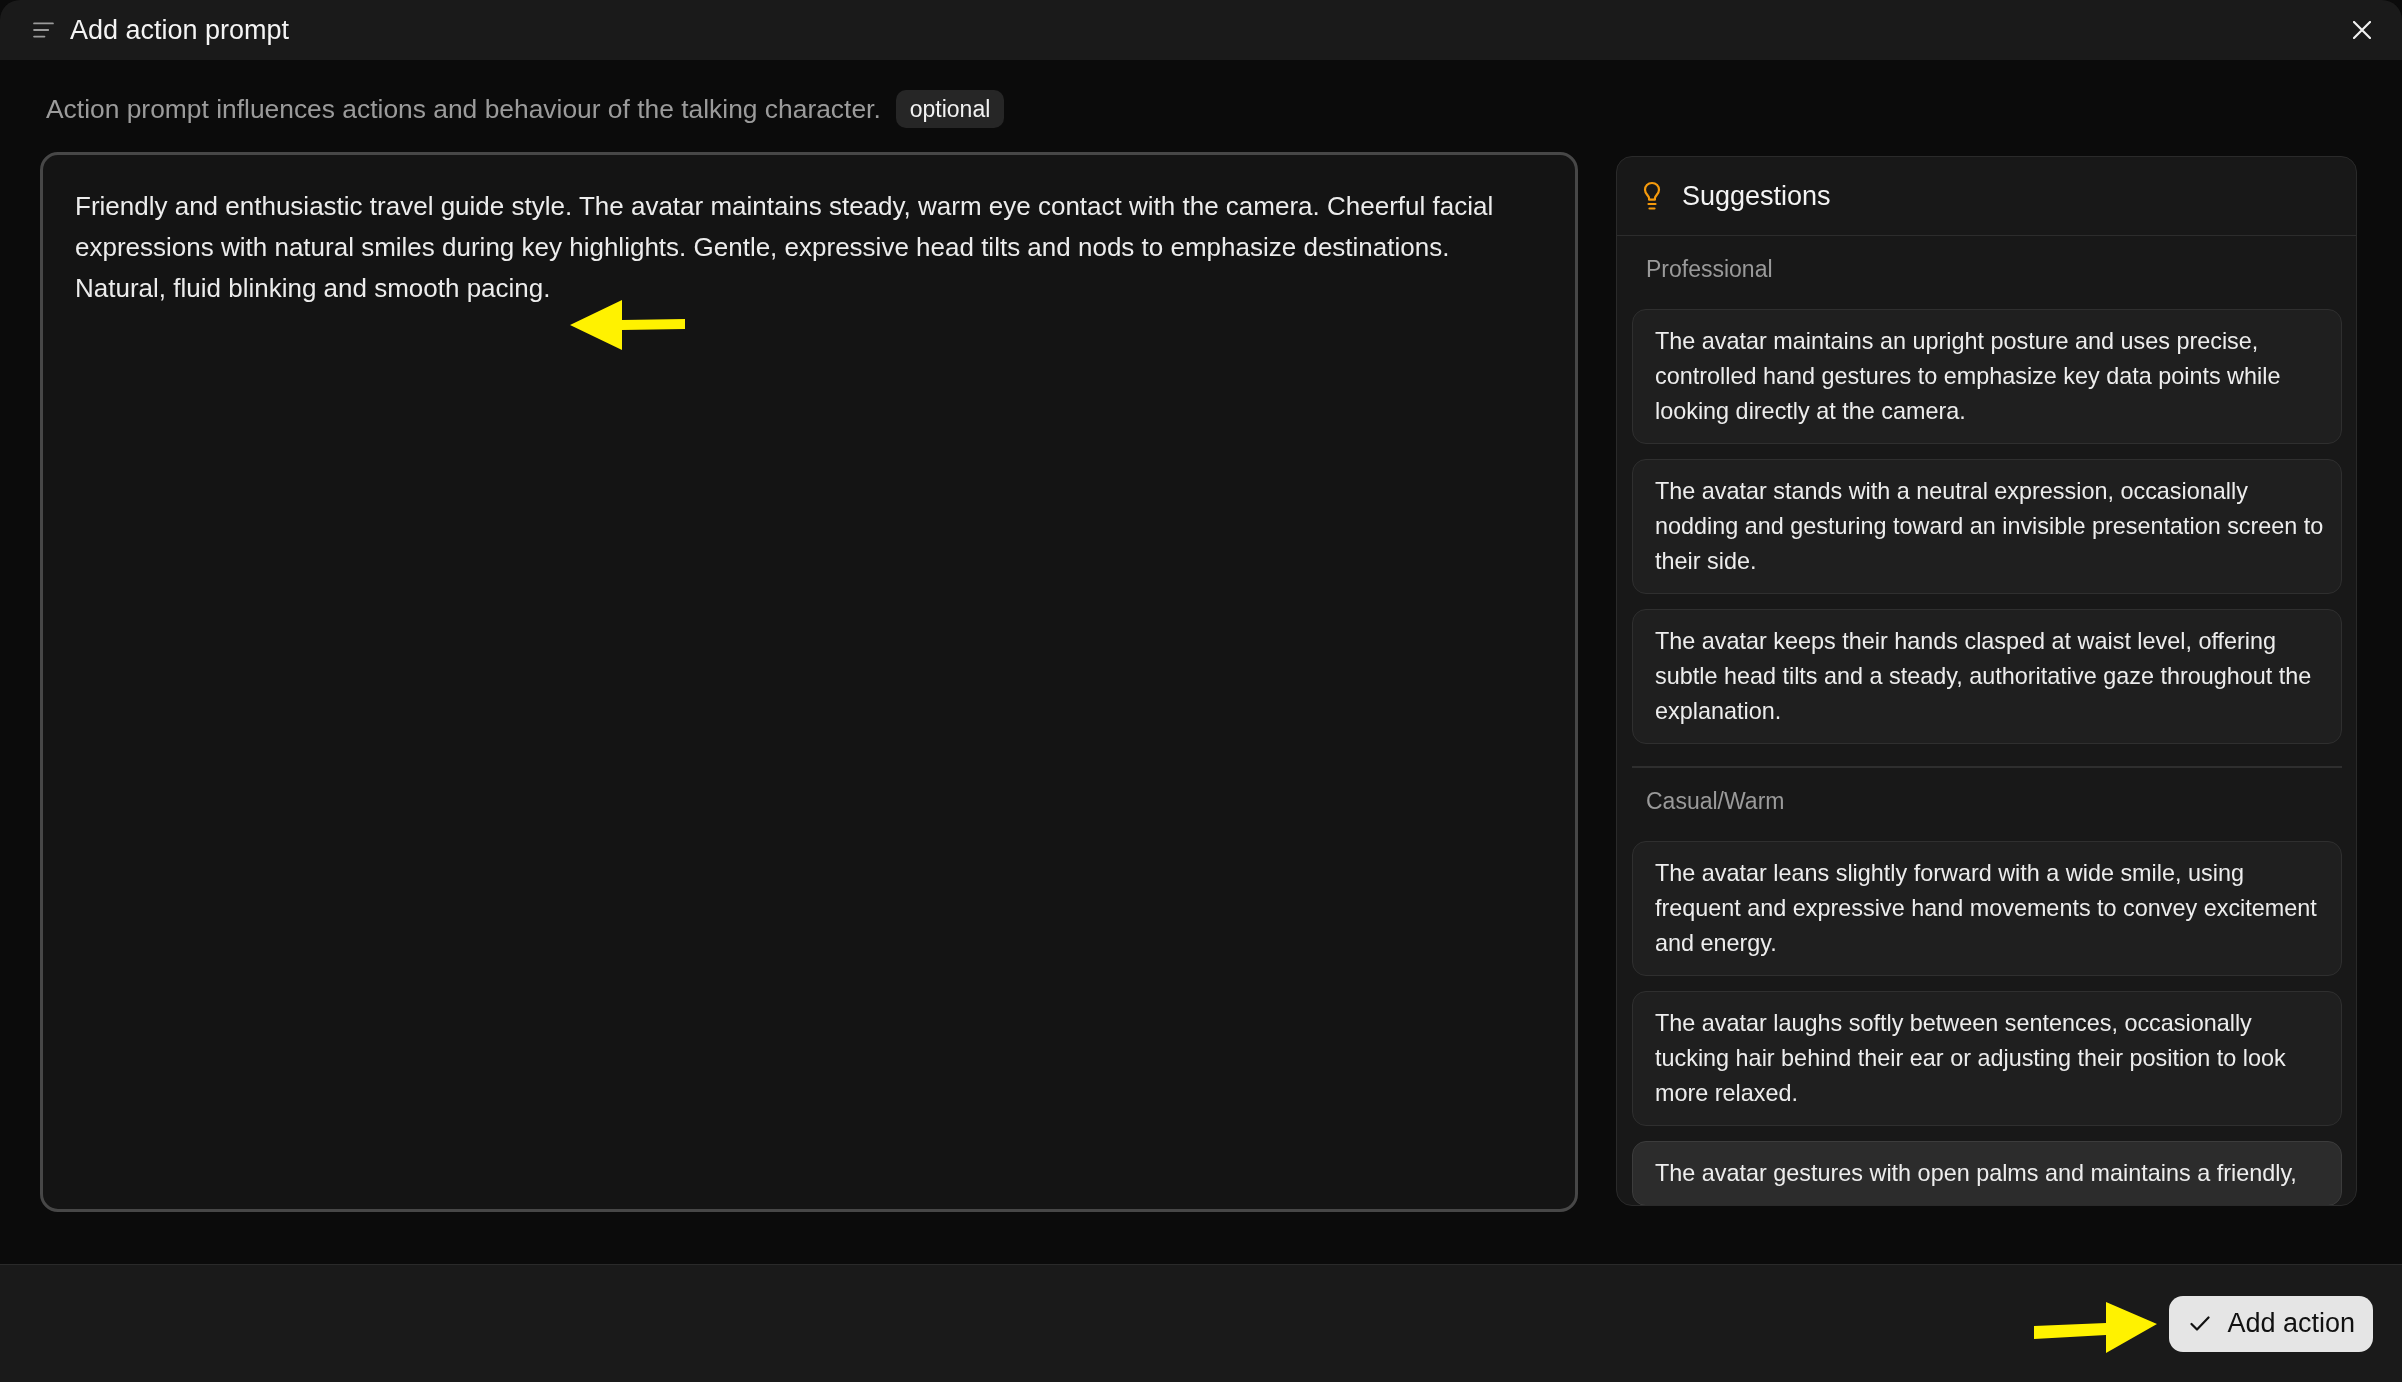 This screenshot has height=1382, width=2402. What do you see at coordinates (43, 30) in the screenshot?
I see `menu-icon` at bounding box center [43, 30].